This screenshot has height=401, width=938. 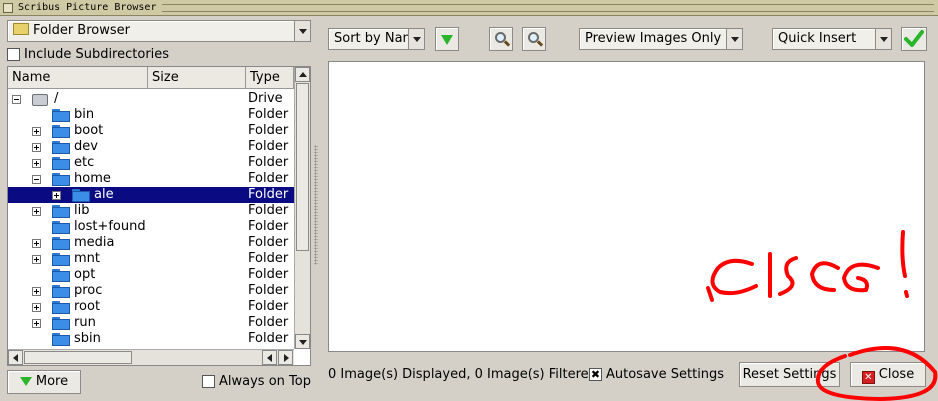 I want to click on handwritten-annotation, so click(x=822, y=315).